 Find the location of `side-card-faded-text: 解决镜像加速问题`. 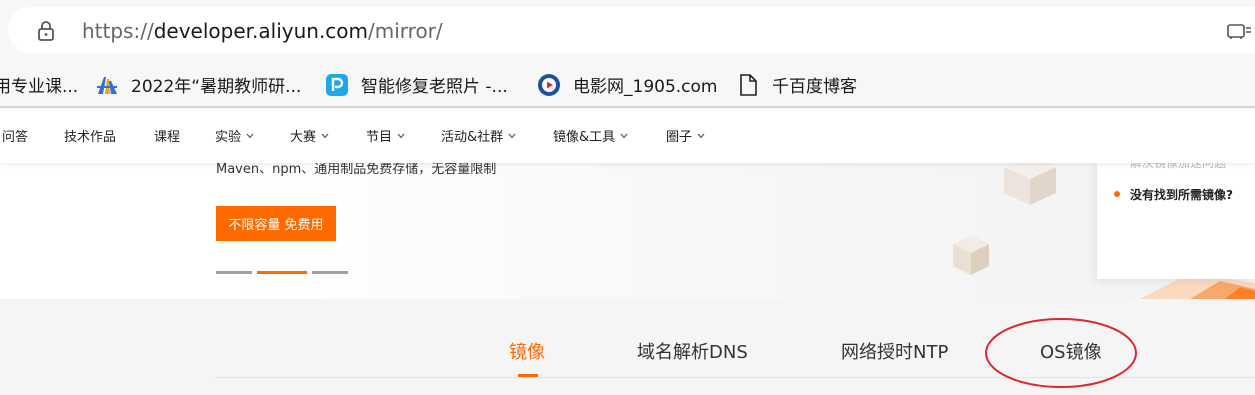

side-card-faded-text: 解决镜像加速问题 is located at coordinates (1178, 166).